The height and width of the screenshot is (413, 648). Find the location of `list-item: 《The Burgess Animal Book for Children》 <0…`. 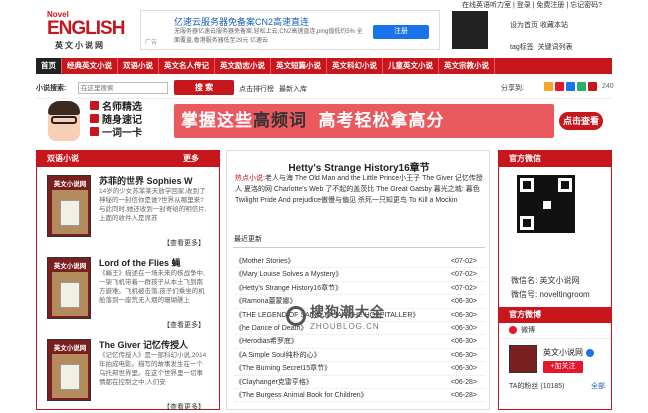

list-item: 《The Burgess Animal Book for Children》 <0… is located at coordinates (360, 396).